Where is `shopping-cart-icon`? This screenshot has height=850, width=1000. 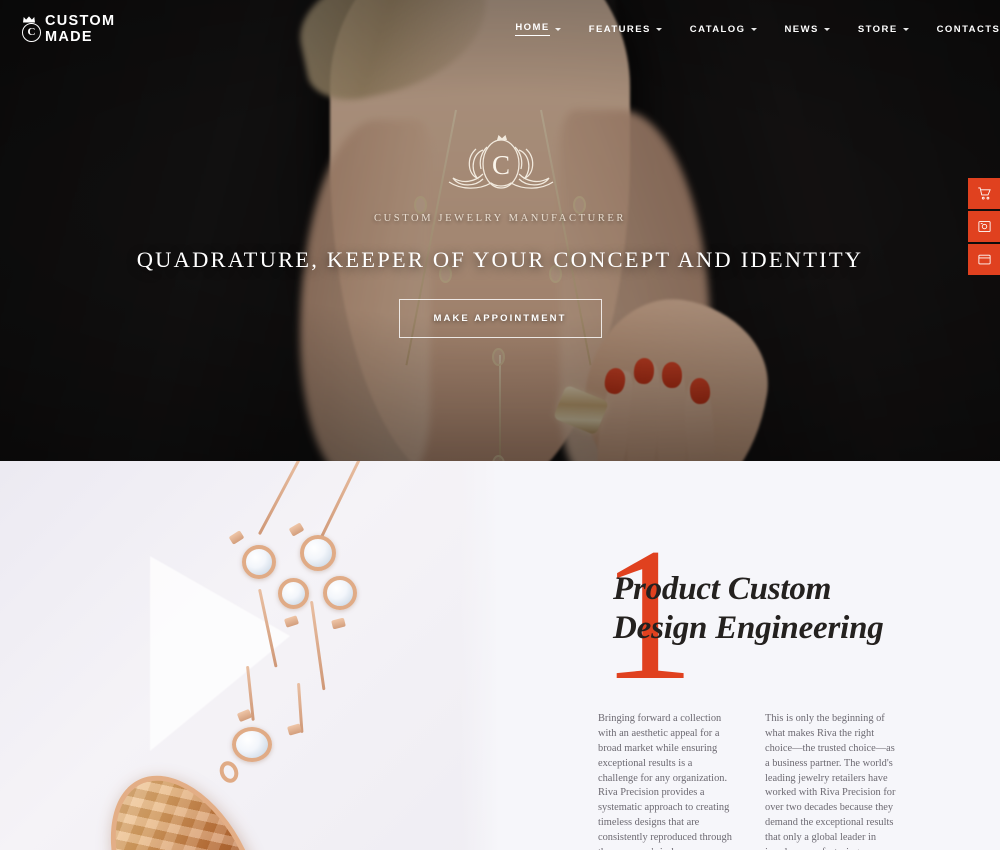 shopping-cart-icon is located at coordinates (984, 193).